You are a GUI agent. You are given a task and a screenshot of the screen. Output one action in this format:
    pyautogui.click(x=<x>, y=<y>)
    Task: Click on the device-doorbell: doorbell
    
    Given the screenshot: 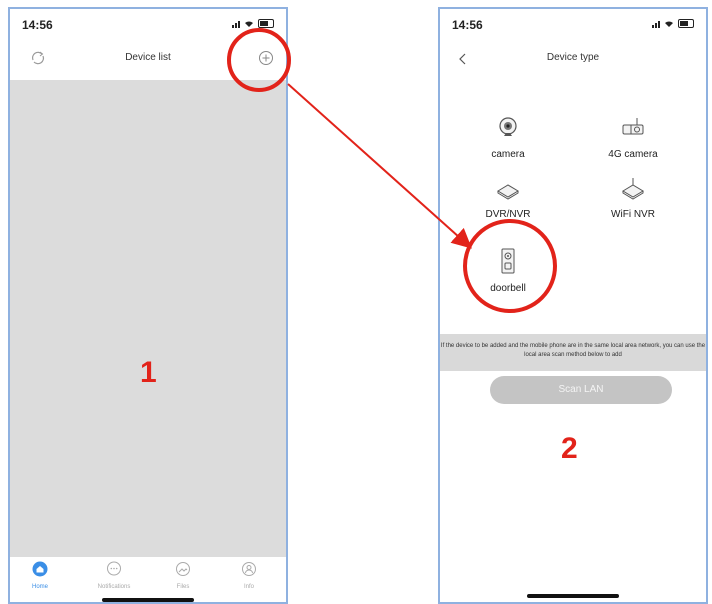 What is the action you would take?
    pyautogui.click(x=508, y=271)
    